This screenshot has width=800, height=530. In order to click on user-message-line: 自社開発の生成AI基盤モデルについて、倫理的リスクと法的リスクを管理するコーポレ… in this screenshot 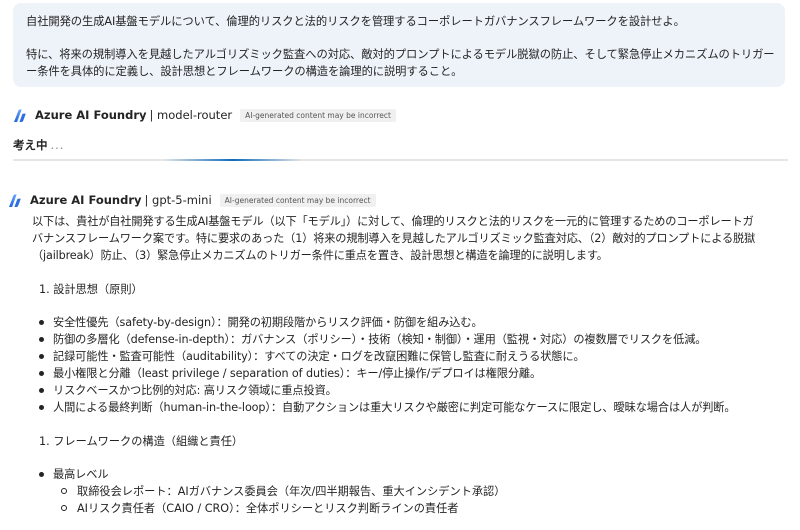, I will do `click(355, 21)`.